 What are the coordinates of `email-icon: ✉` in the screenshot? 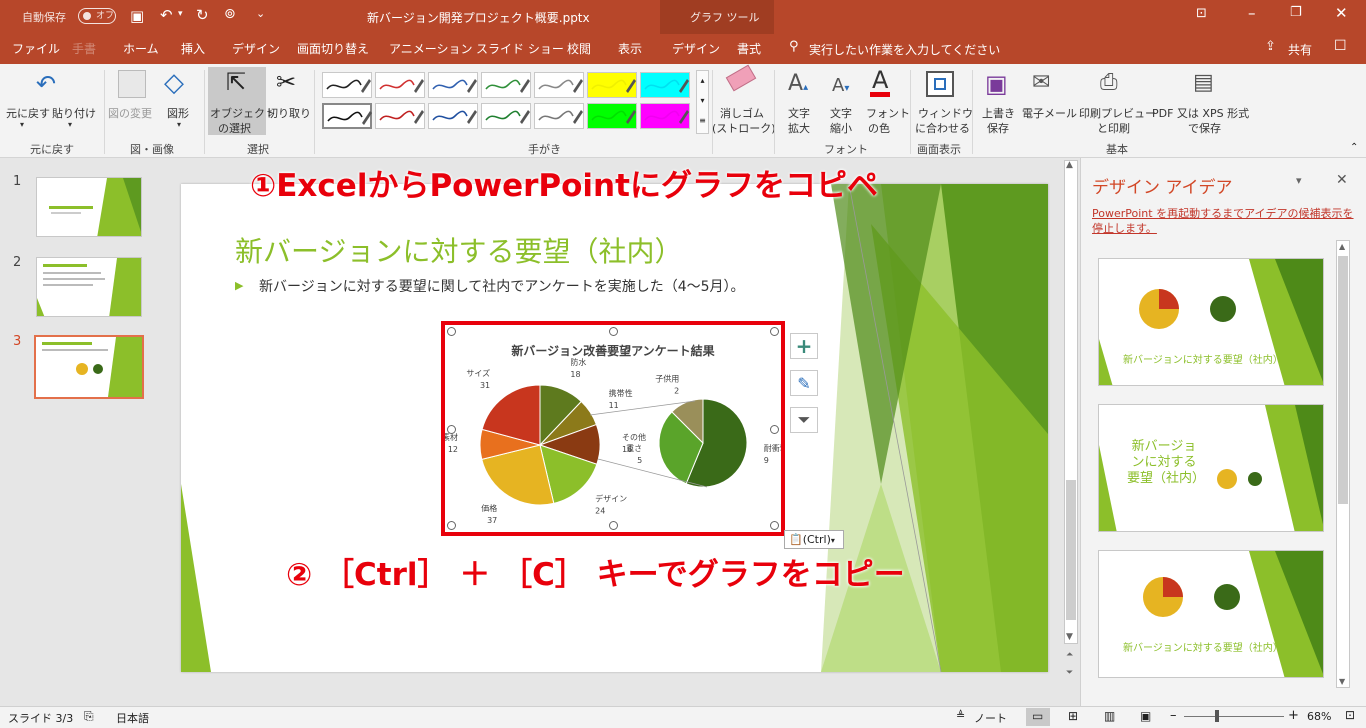 It's located at (1041, 82).